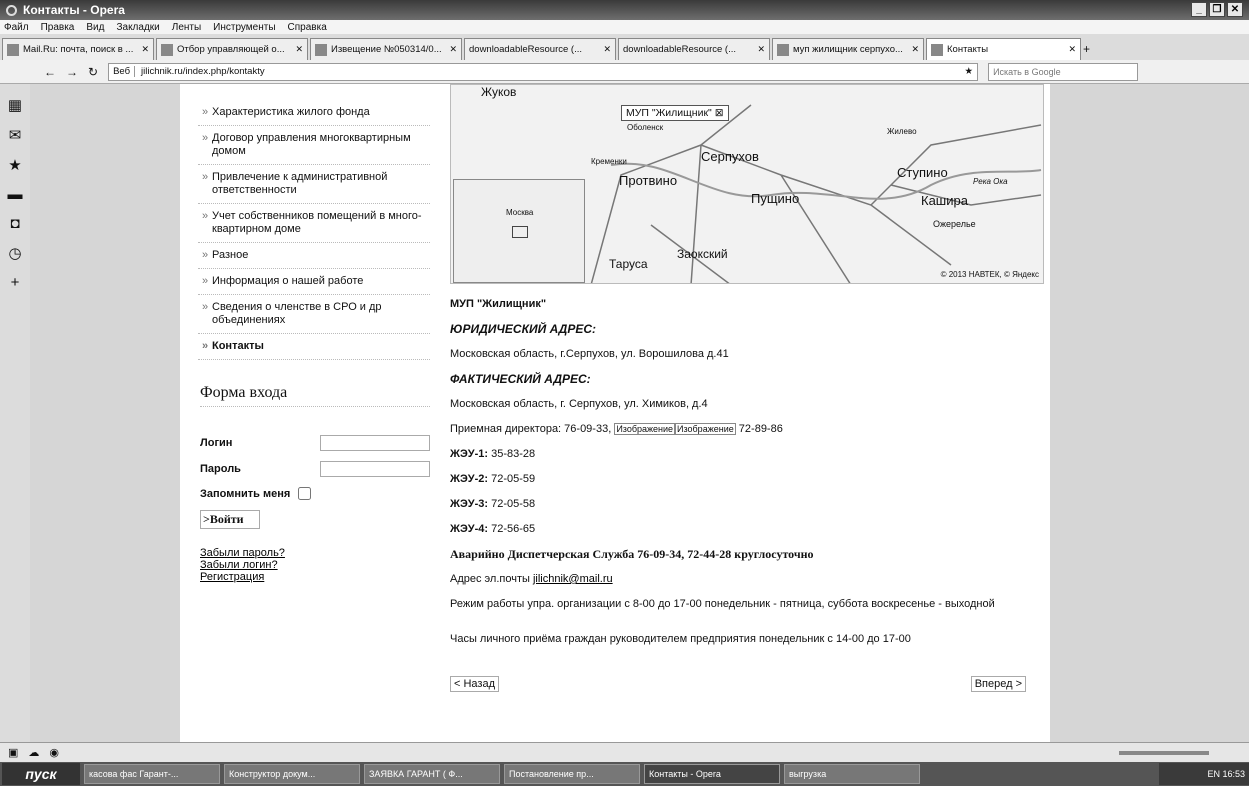 This screenshot has height=786, width=1249. Describe the element at coordinates (540, 49) in the screenshot. I see `tab-download-1: downloadableResource (... ✕` at that location.